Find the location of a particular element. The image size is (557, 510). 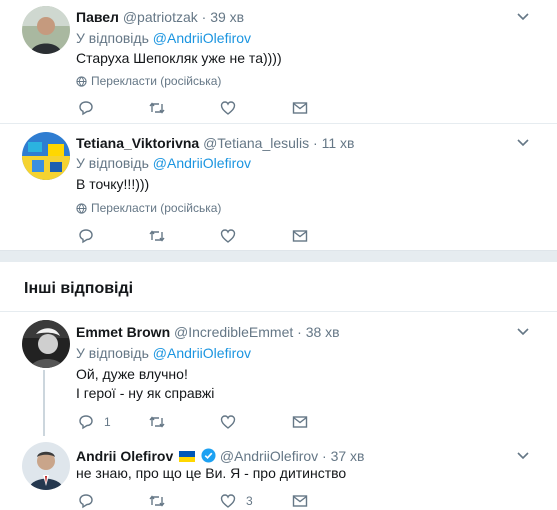

other-replies-header: Інші відповіді is located at coordinates (278, 287).